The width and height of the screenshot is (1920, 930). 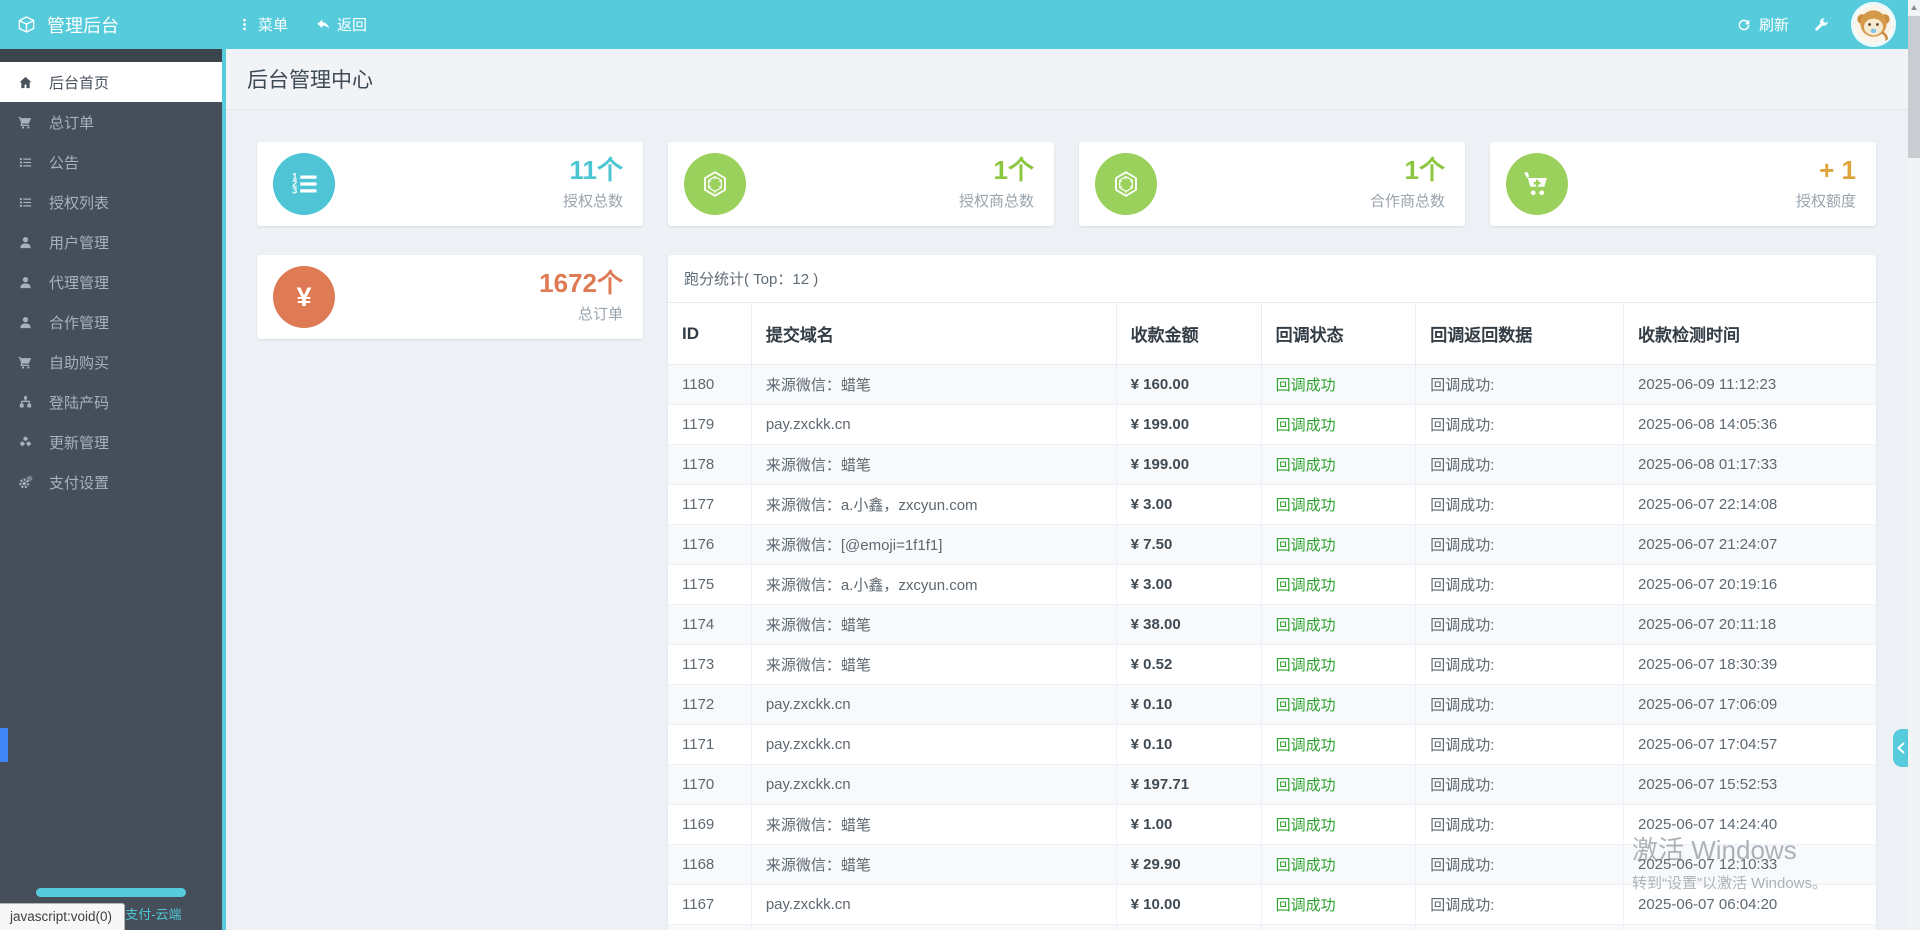 I want to click on sidebar-item-login-codes: 登陆产码, so click(x=111, y=402).